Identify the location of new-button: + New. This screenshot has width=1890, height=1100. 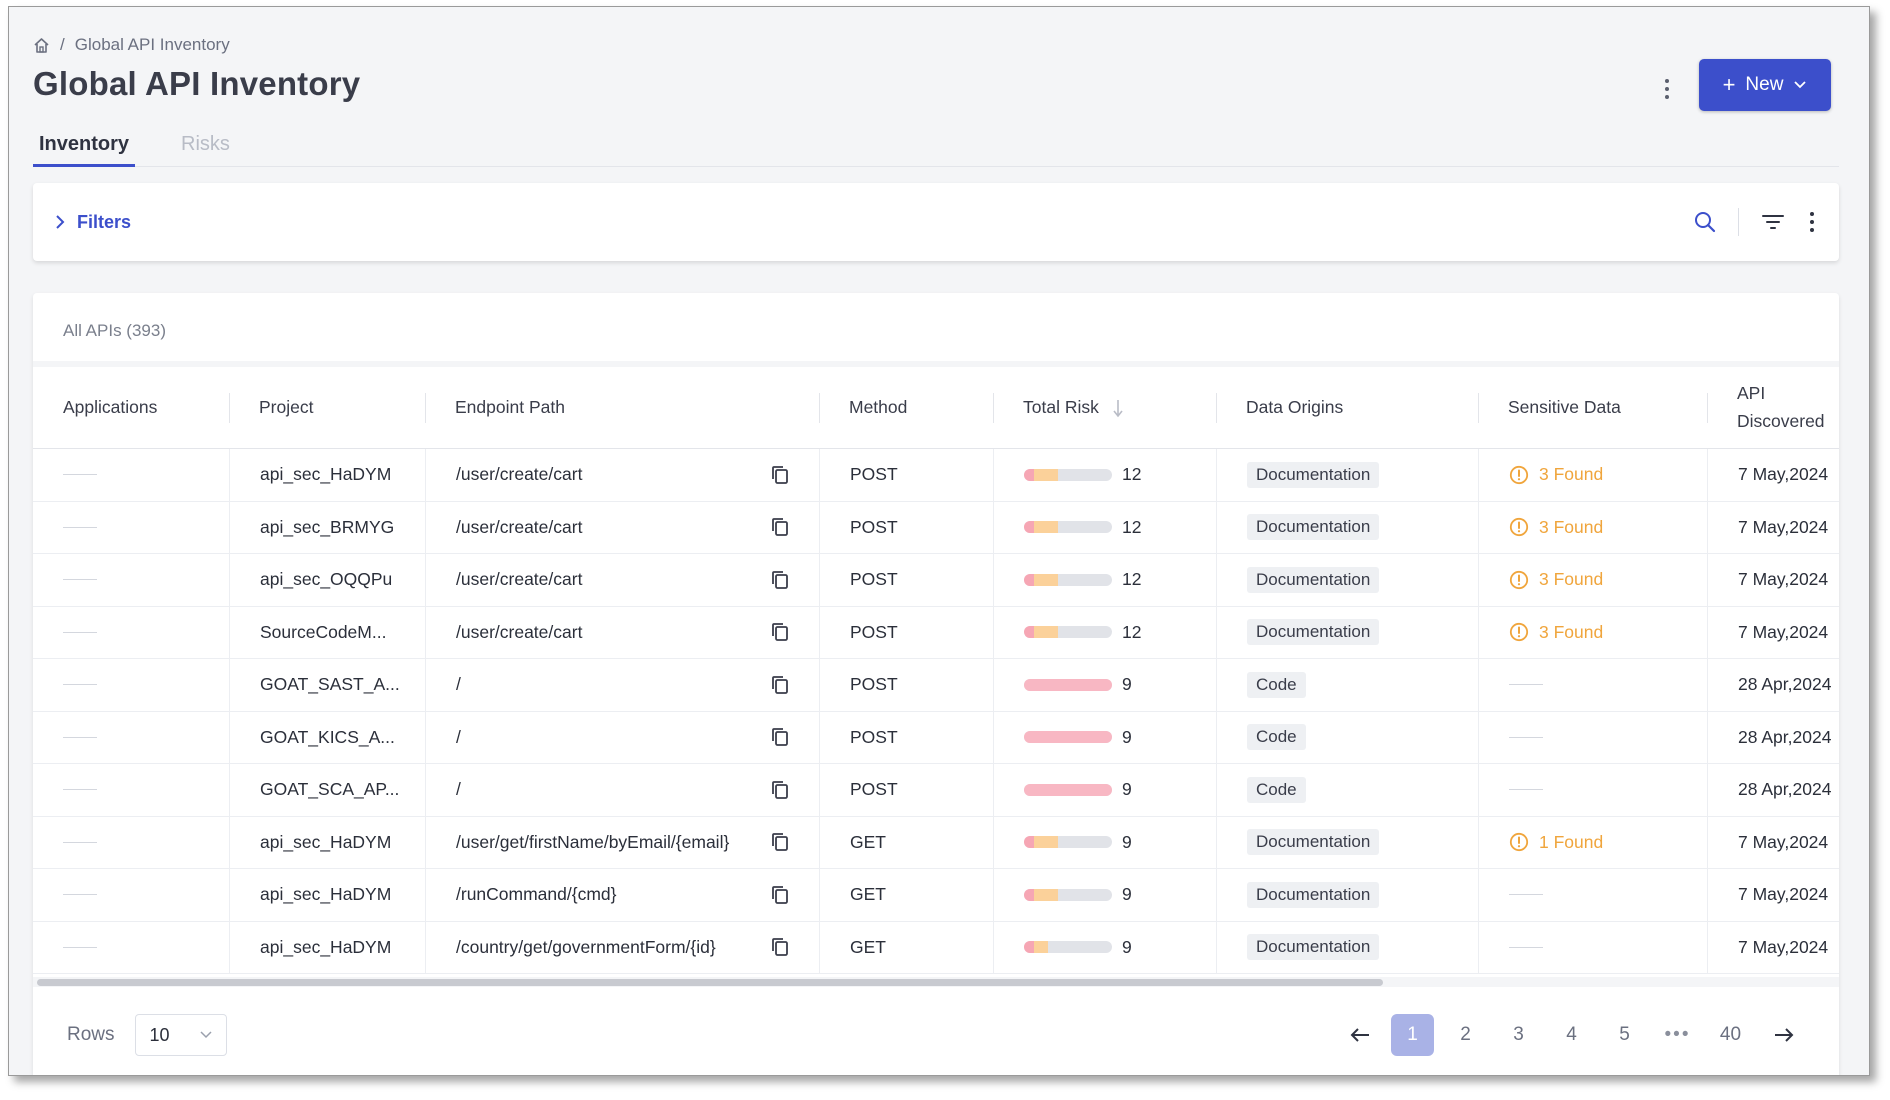
(1765, 85).